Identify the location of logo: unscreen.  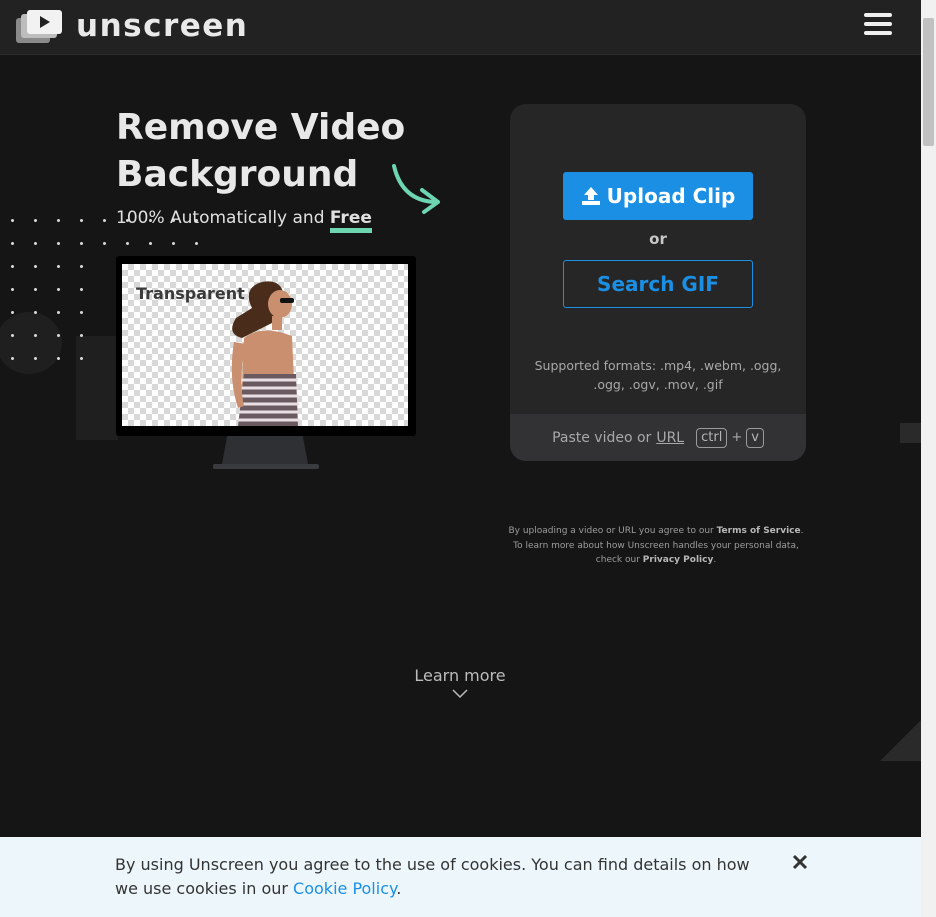
(132, 26).